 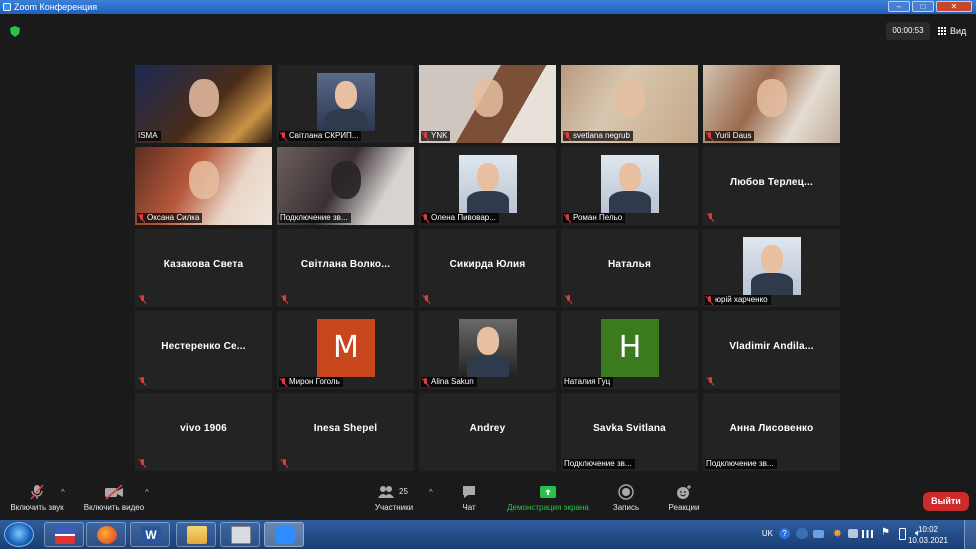 I want to click on window-titlebar: Zoom Конференция – □ ✕, so click(x=488, y=7).